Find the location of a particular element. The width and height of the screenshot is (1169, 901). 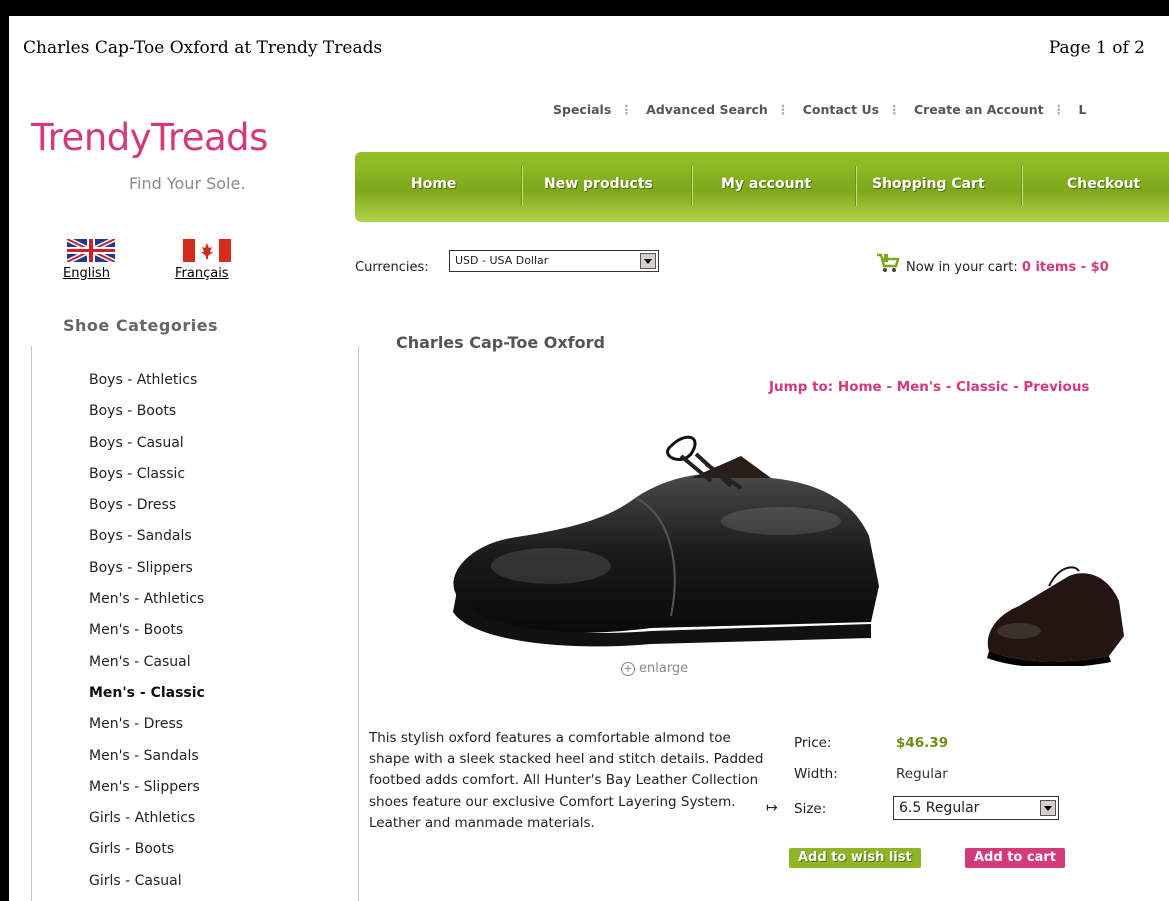

category-item: Boys - Athletics is located at coordinates (147, 386).